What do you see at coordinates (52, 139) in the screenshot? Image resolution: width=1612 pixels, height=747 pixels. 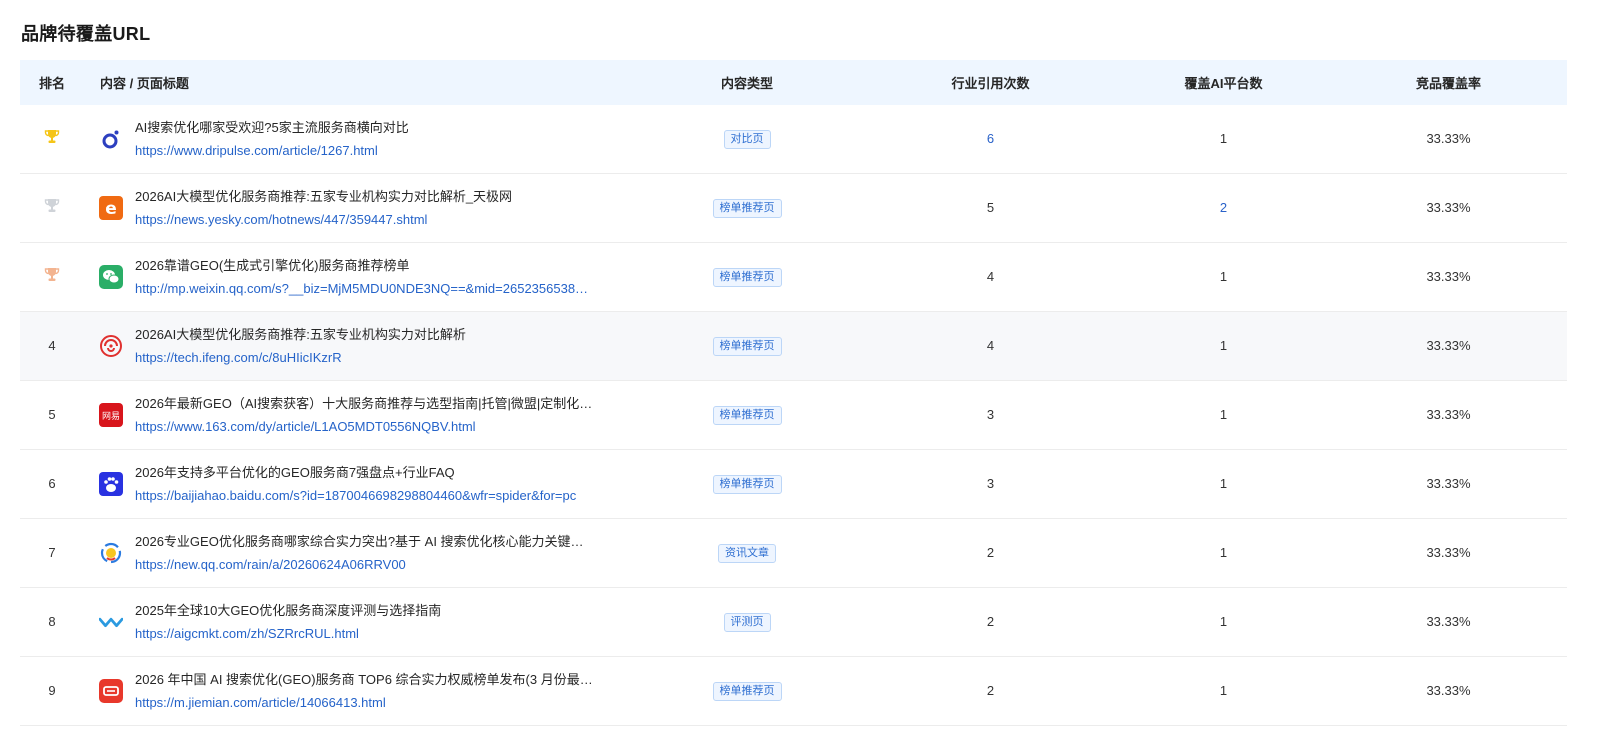 I see `trophy-gold-icon` at bounding box center [52, 139].